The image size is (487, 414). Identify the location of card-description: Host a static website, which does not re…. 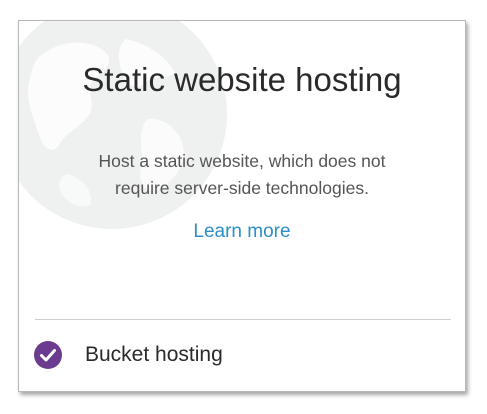
(242, 175).